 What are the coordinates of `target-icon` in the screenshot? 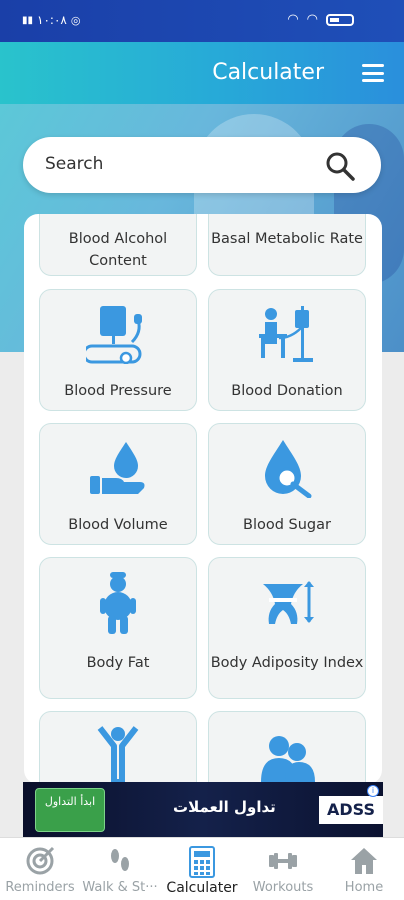 It's located at (40, 860).